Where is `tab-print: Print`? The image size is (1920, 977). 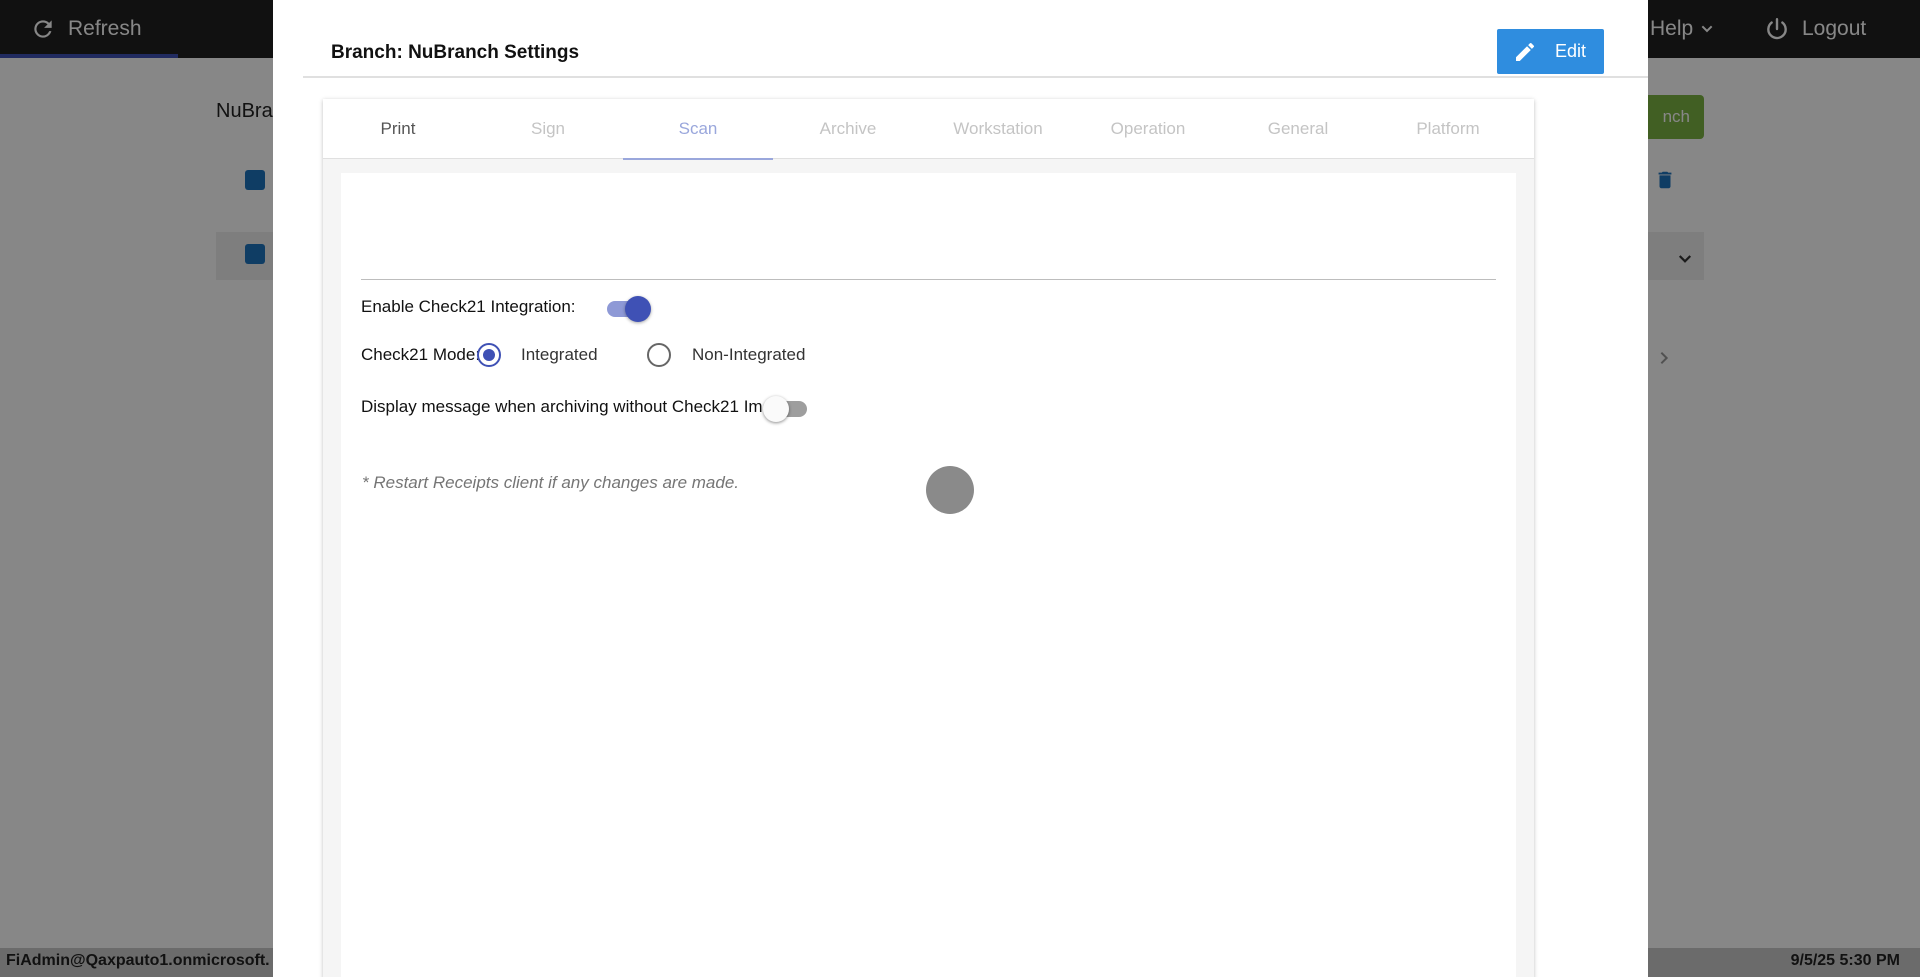
tab-print: Print is located at coordinates (398, 129).